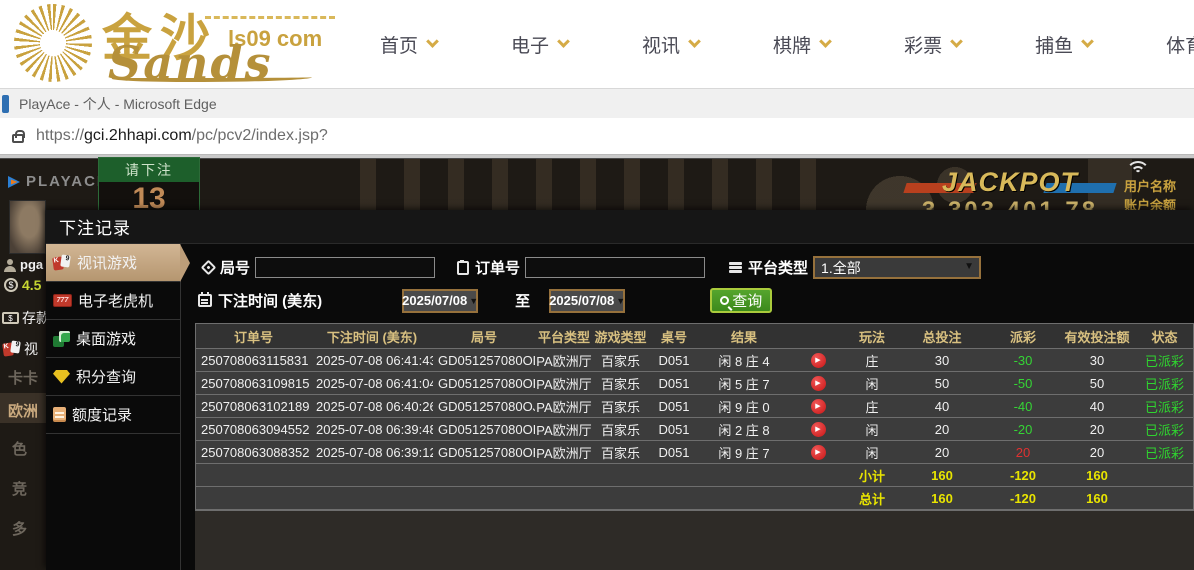 The height and width of the screenshot is (570, 1194). I want to click on cell-order: 250708063094552, so click(255, 429).